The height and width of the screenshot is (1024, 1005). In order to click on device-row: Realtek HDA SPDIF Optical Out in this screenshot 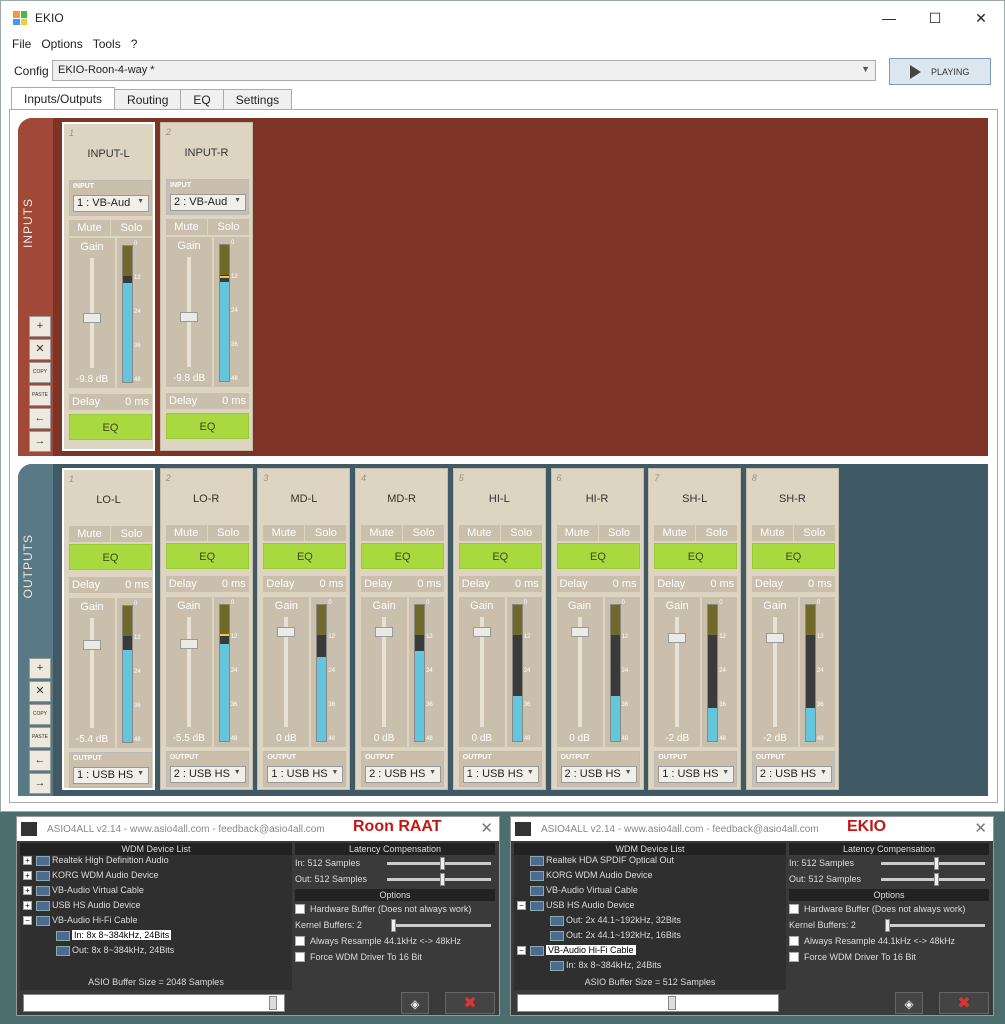, I will do `click(650, 862)`.